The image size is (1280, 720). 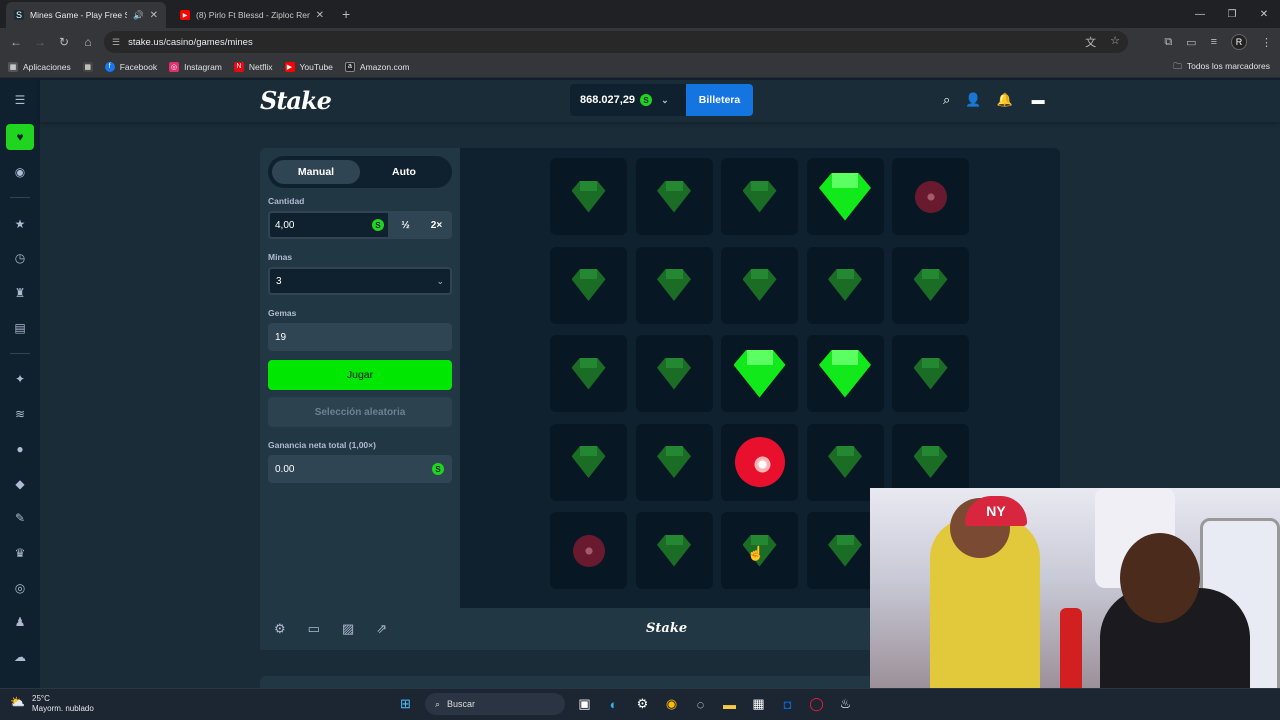 What do you see at coordinates (20, 483) in the screenshot?
I see `originals-icon: ◆` at bounding box center [20, 483].